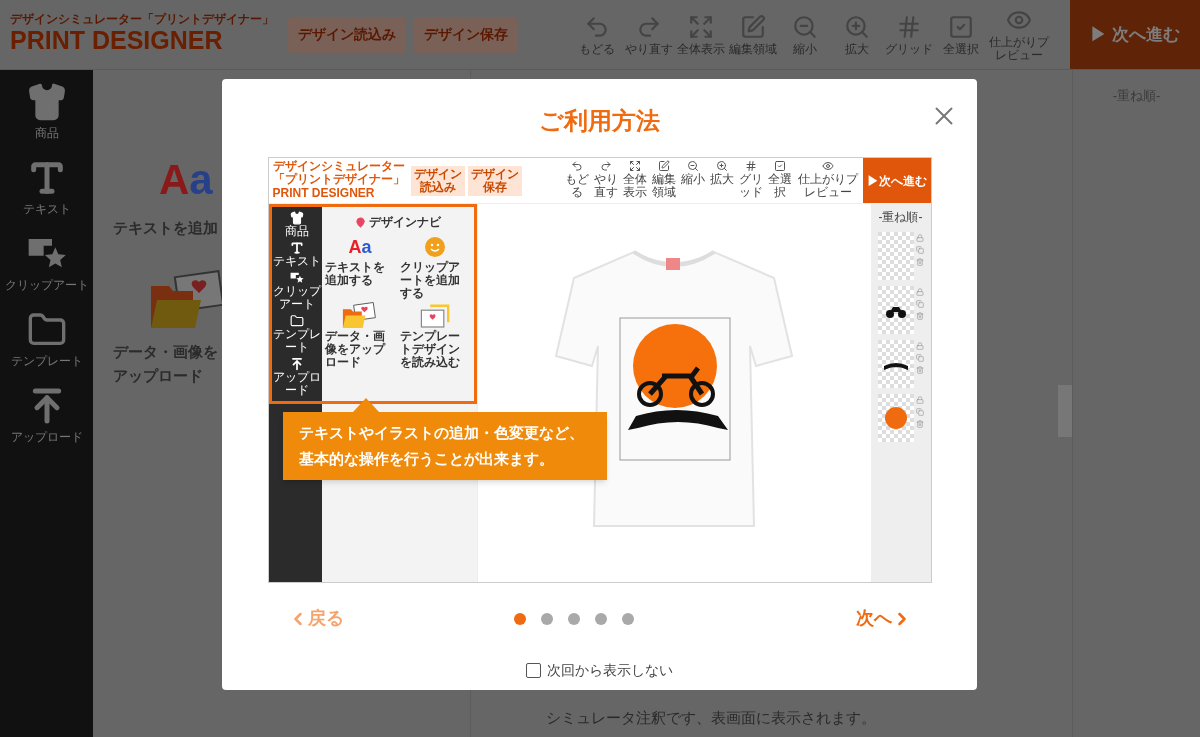 The height and width of the screenshot is (737, 1200). Describe the element at coordinates (827, 166) in the screenshot. I see `eye-icon` at that location.